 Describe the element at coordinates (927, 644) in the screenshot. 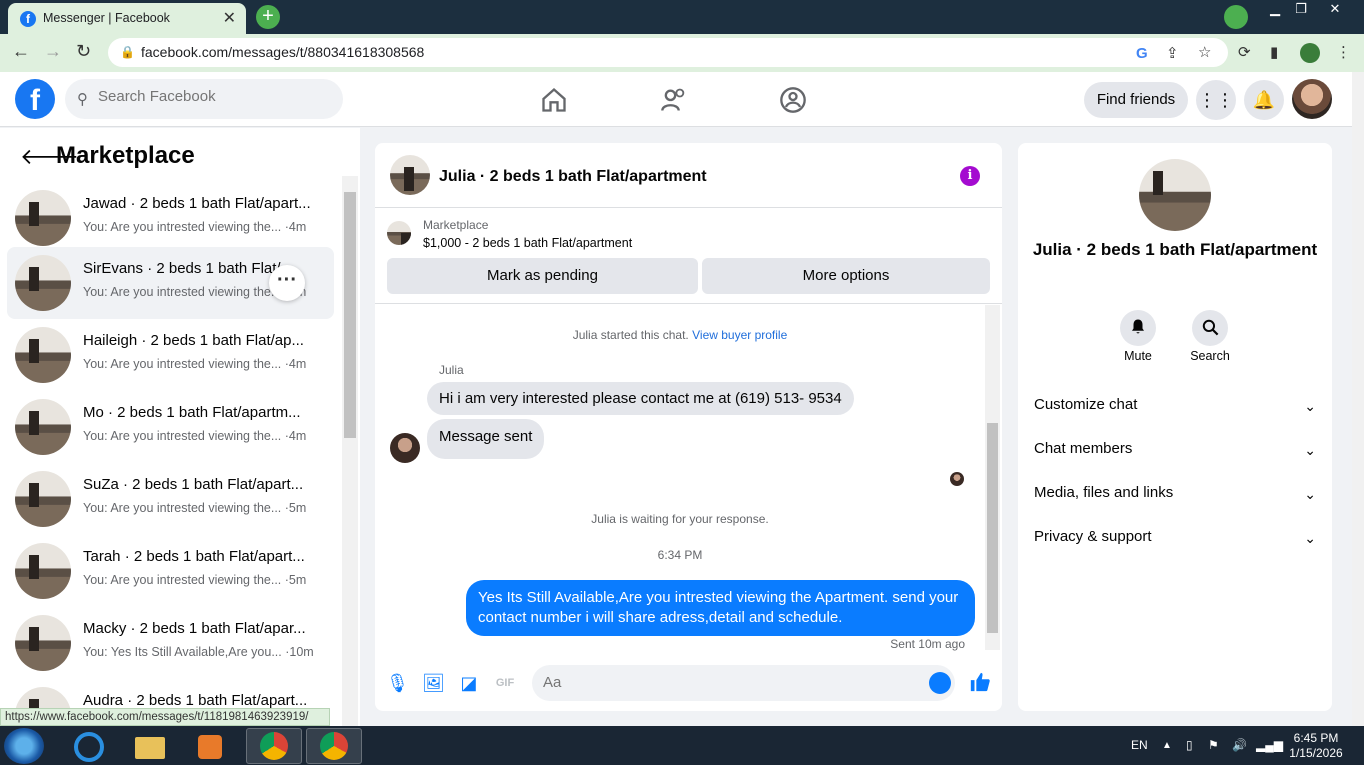

I see `sent-status: Sent 10m ago` at that location.